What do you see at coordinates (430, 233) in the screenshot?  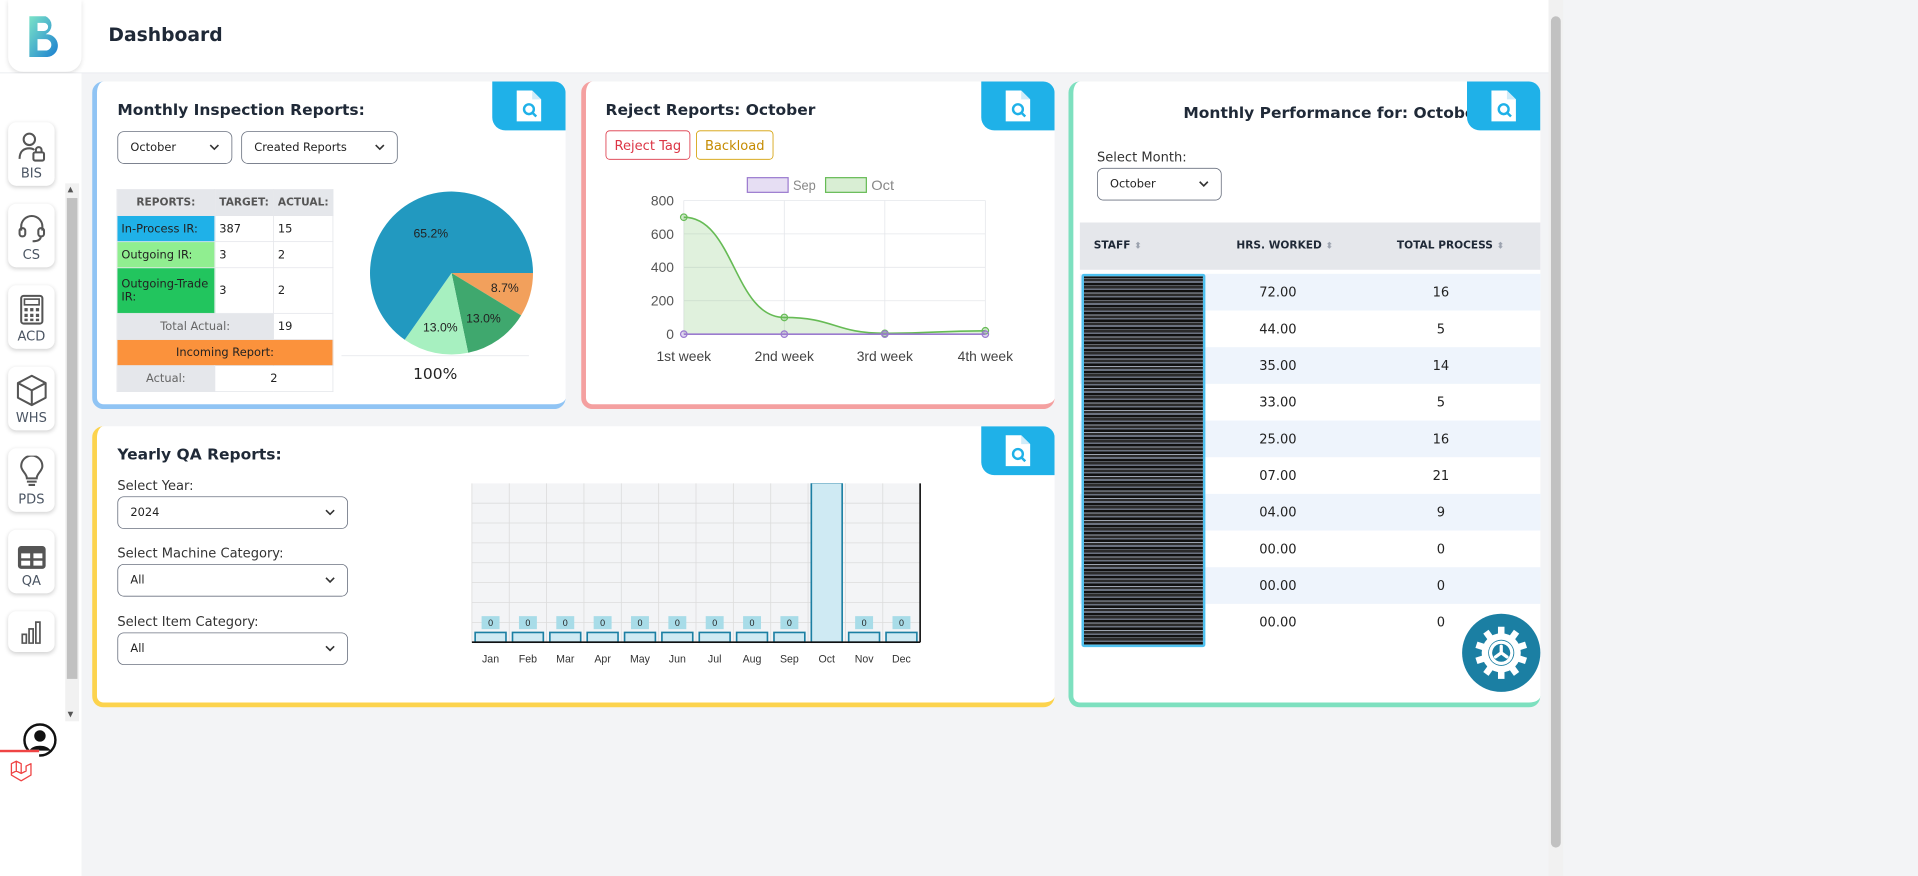 I see `pie-slice-label: 65.2%` at bounding box center [430, 233].